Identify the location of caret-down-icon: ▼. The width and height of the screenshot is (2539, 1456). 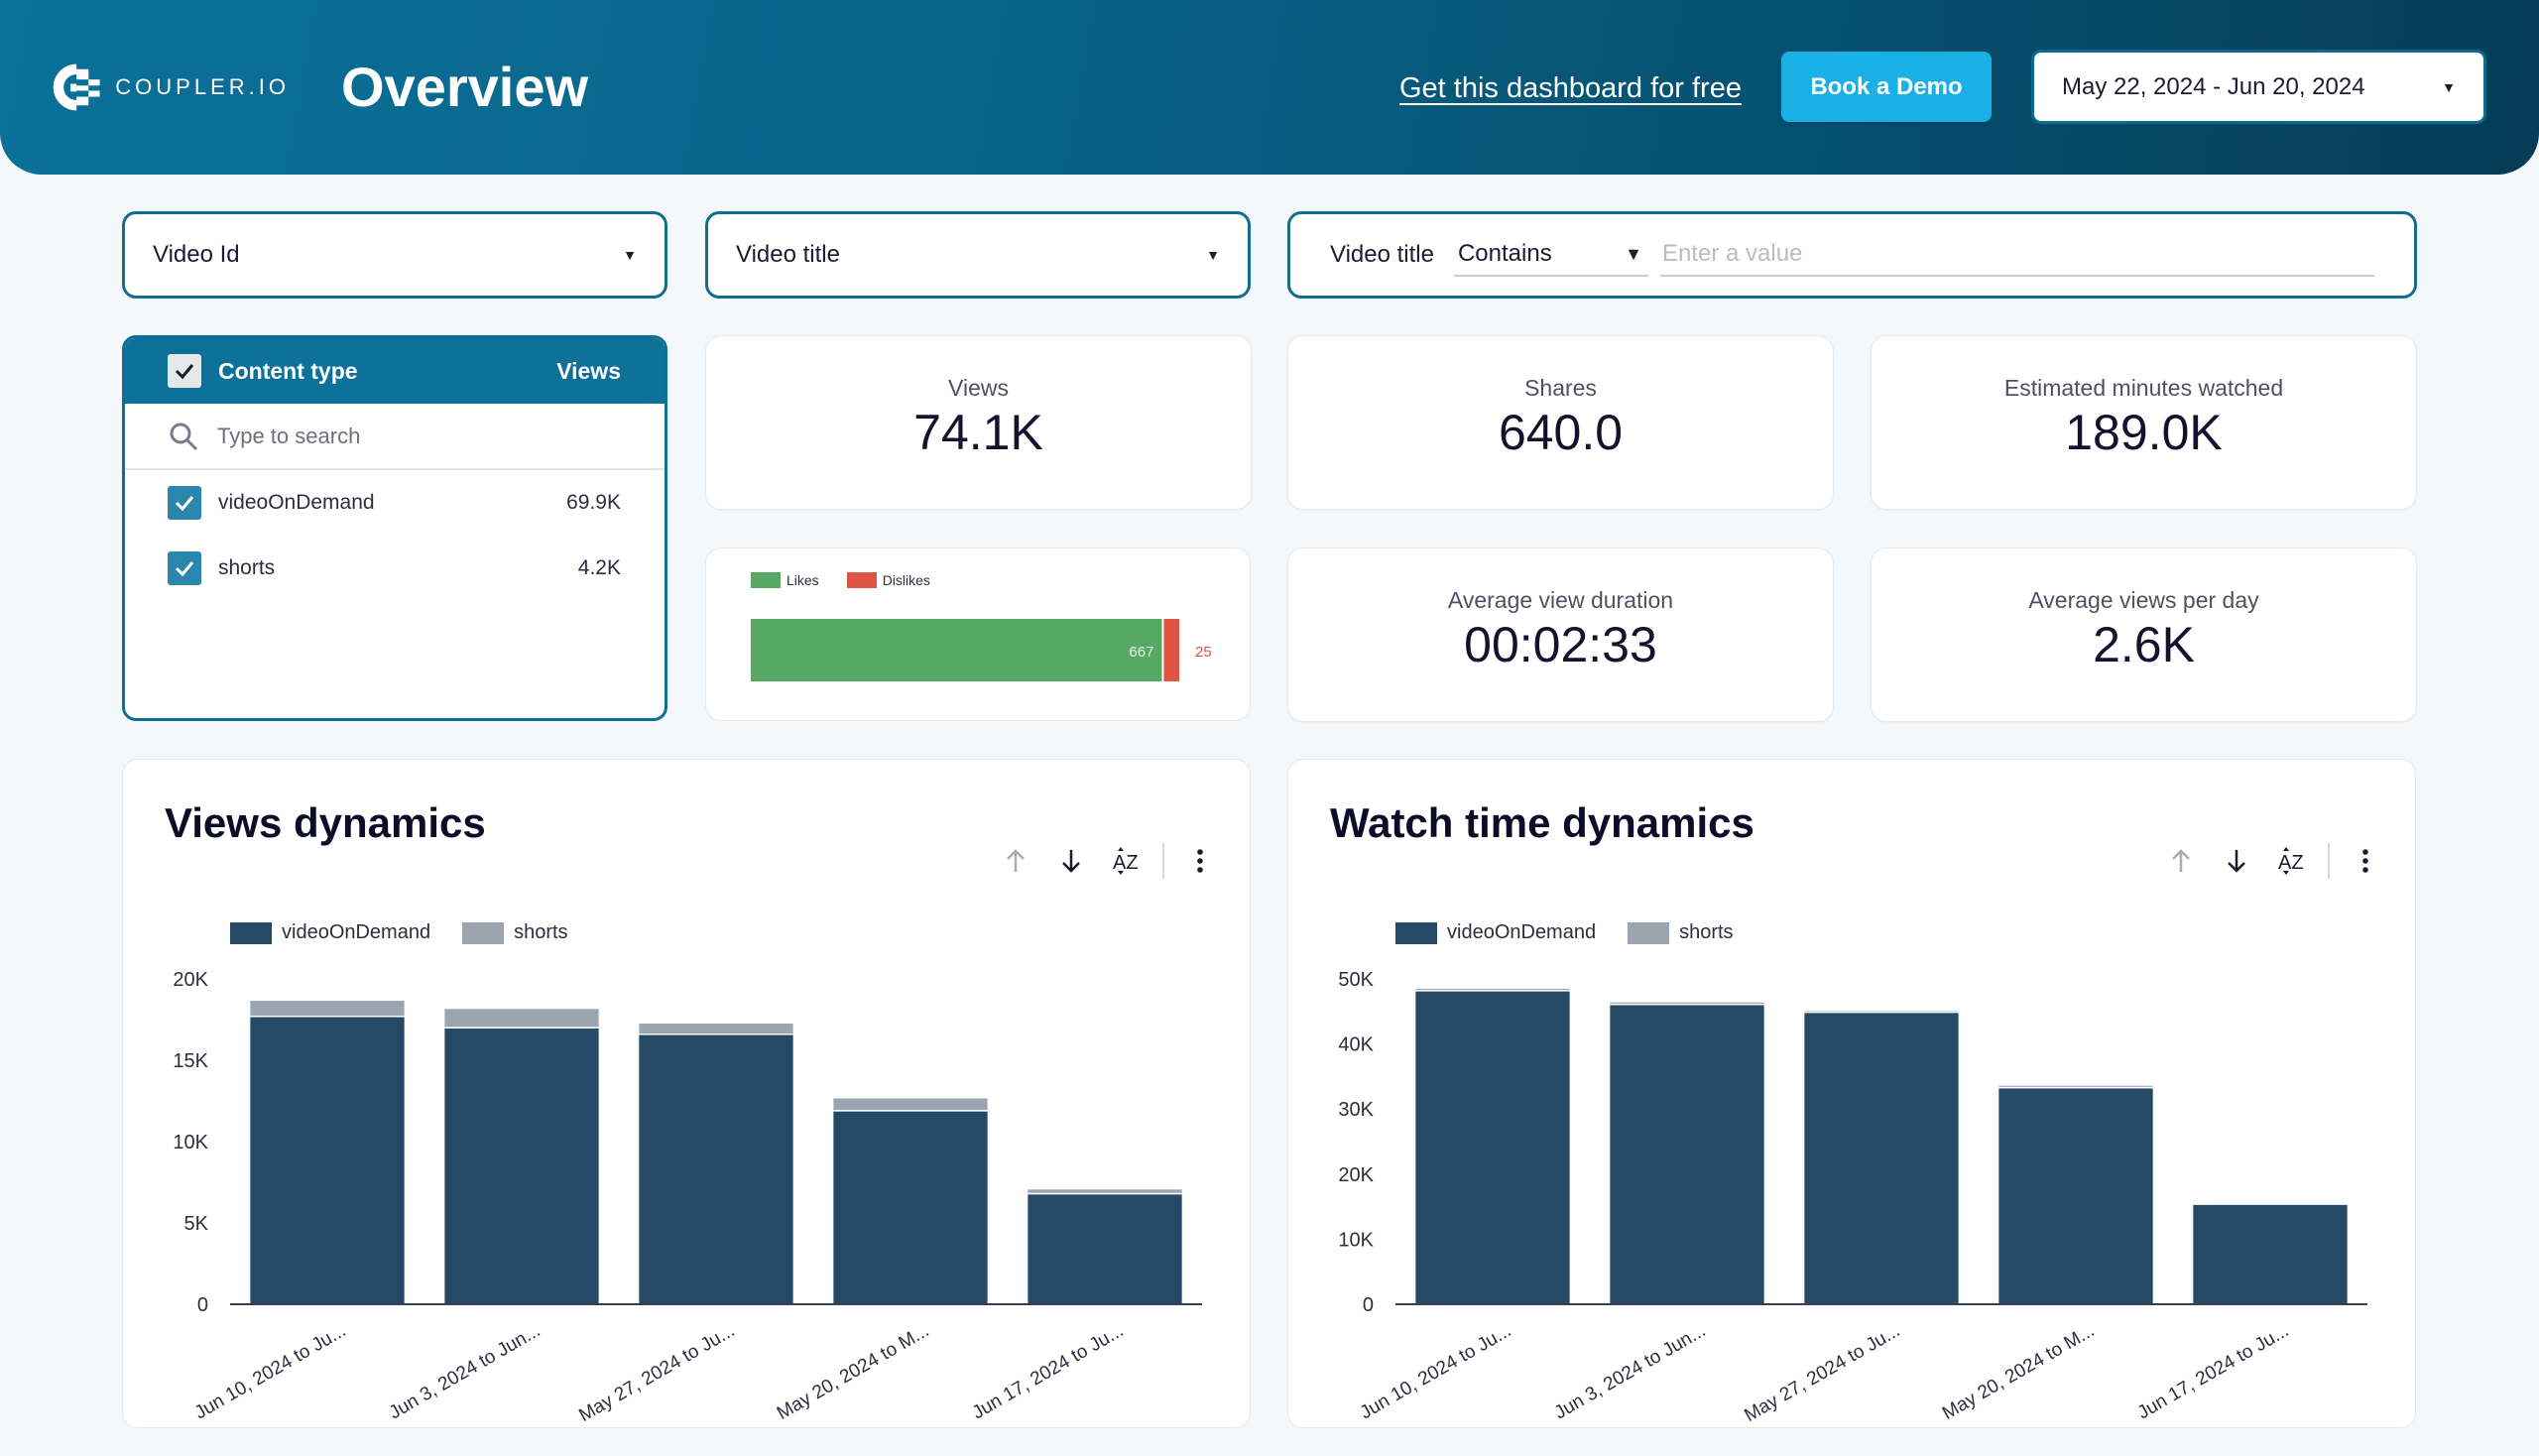
(1633, 253).